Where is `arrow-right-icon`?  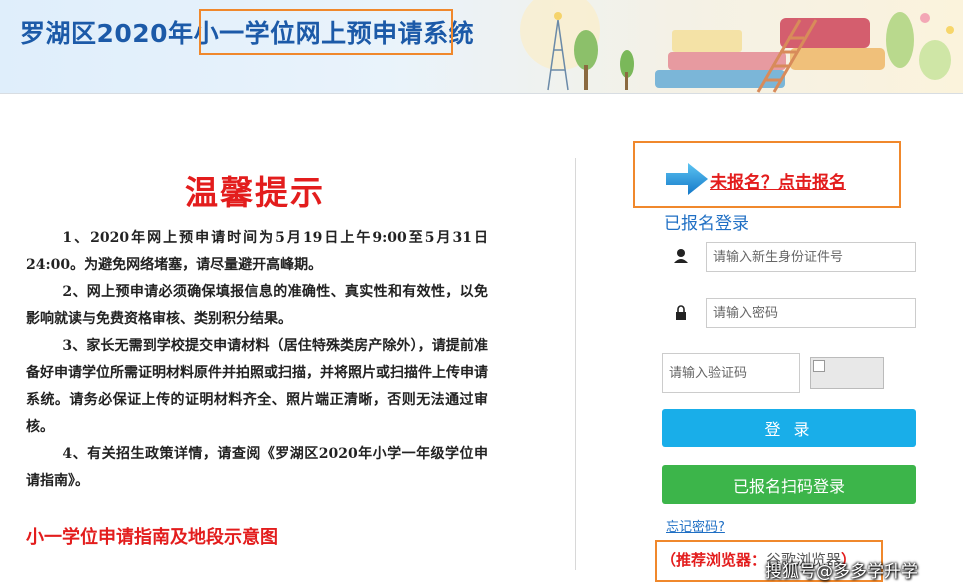 arrow-right-icon is located at coordinates (687, 179).